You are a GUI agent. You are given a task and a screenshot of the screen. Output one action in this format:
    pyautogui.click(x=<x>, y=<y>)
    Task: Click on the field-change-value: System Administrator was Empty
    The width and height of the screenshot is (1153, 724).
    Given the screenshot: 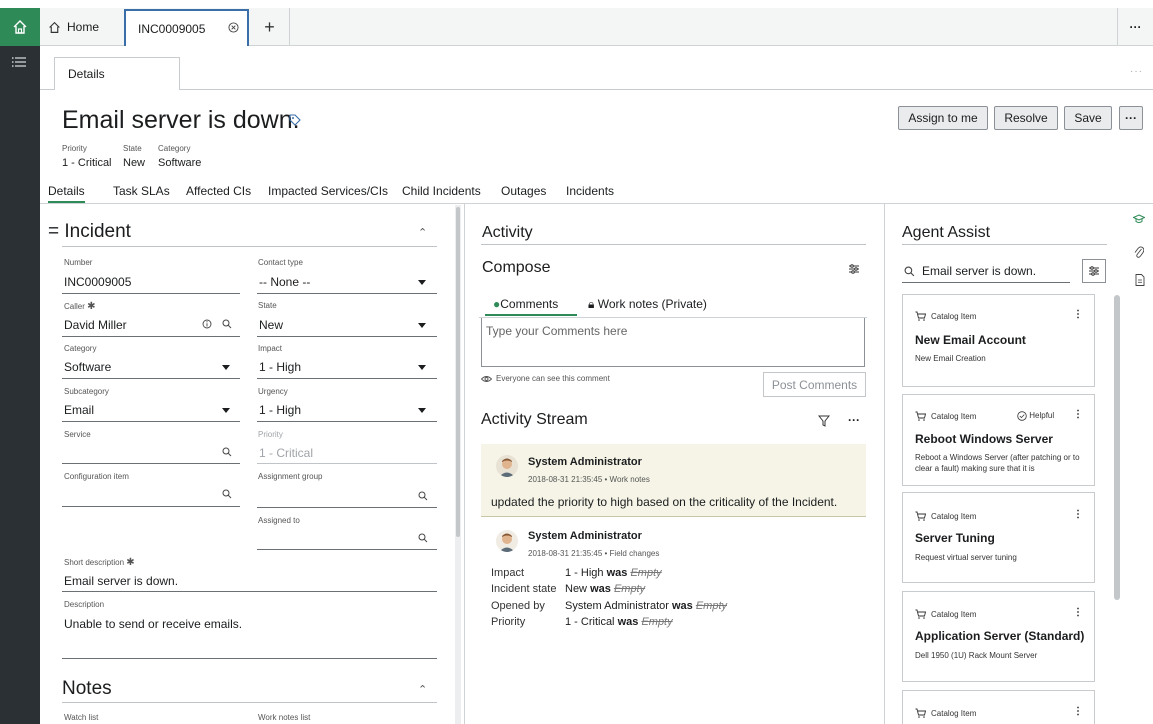 What is the action you would take?
    pyautogui.click(x=646, y=606)
    